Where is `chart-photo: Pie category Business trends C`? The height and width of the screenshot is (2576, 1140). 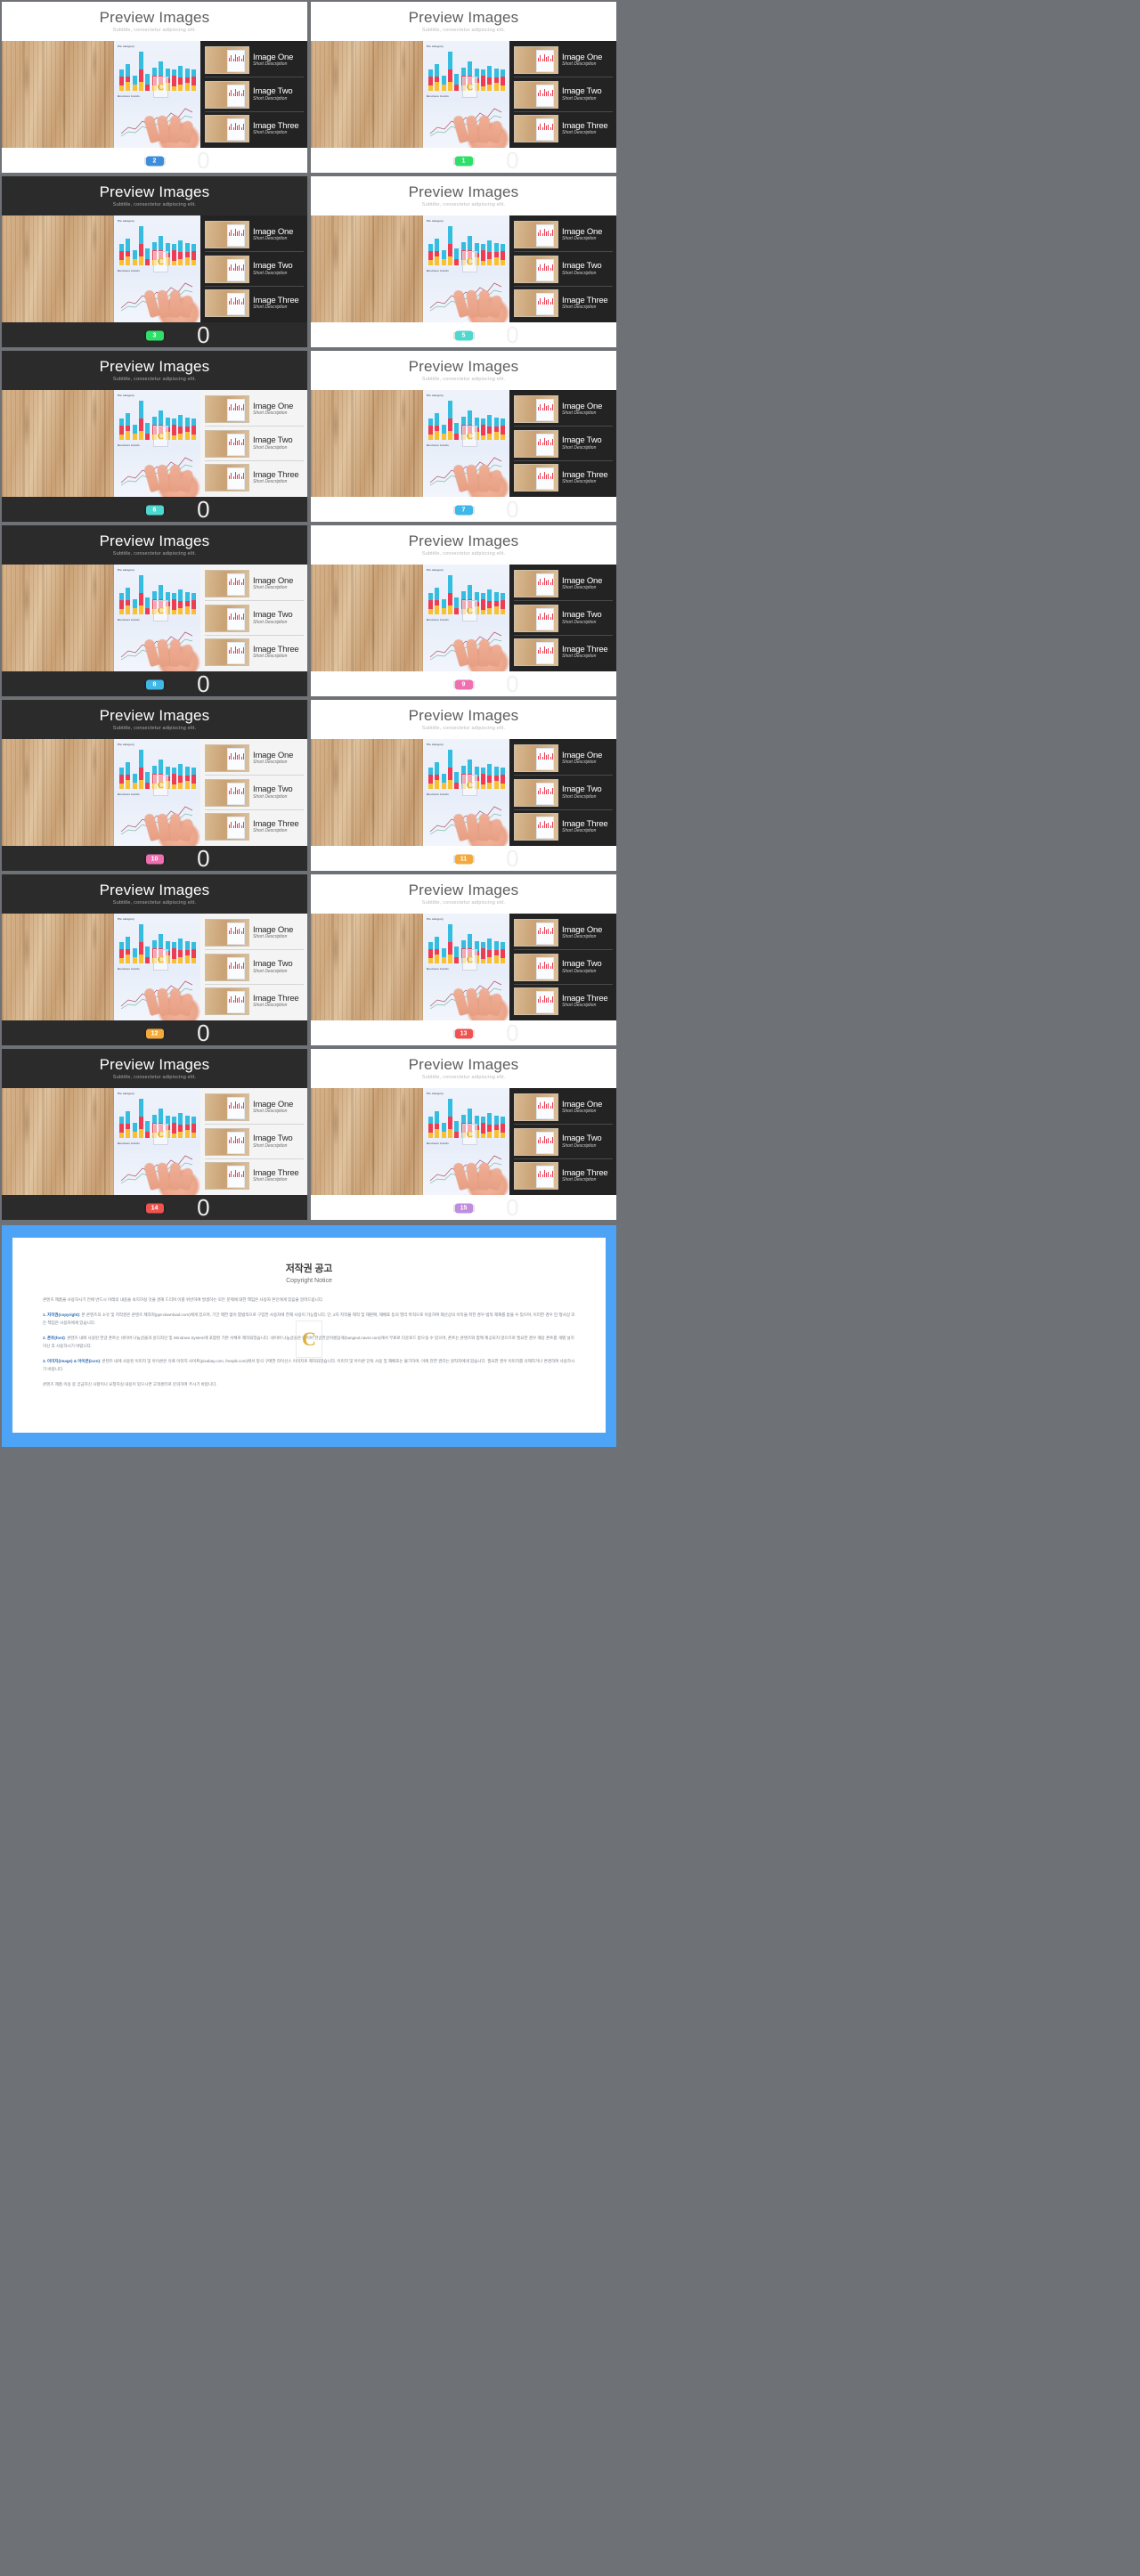 chart-photo: Pie category Business trends C is located at coordinates (466, 618).